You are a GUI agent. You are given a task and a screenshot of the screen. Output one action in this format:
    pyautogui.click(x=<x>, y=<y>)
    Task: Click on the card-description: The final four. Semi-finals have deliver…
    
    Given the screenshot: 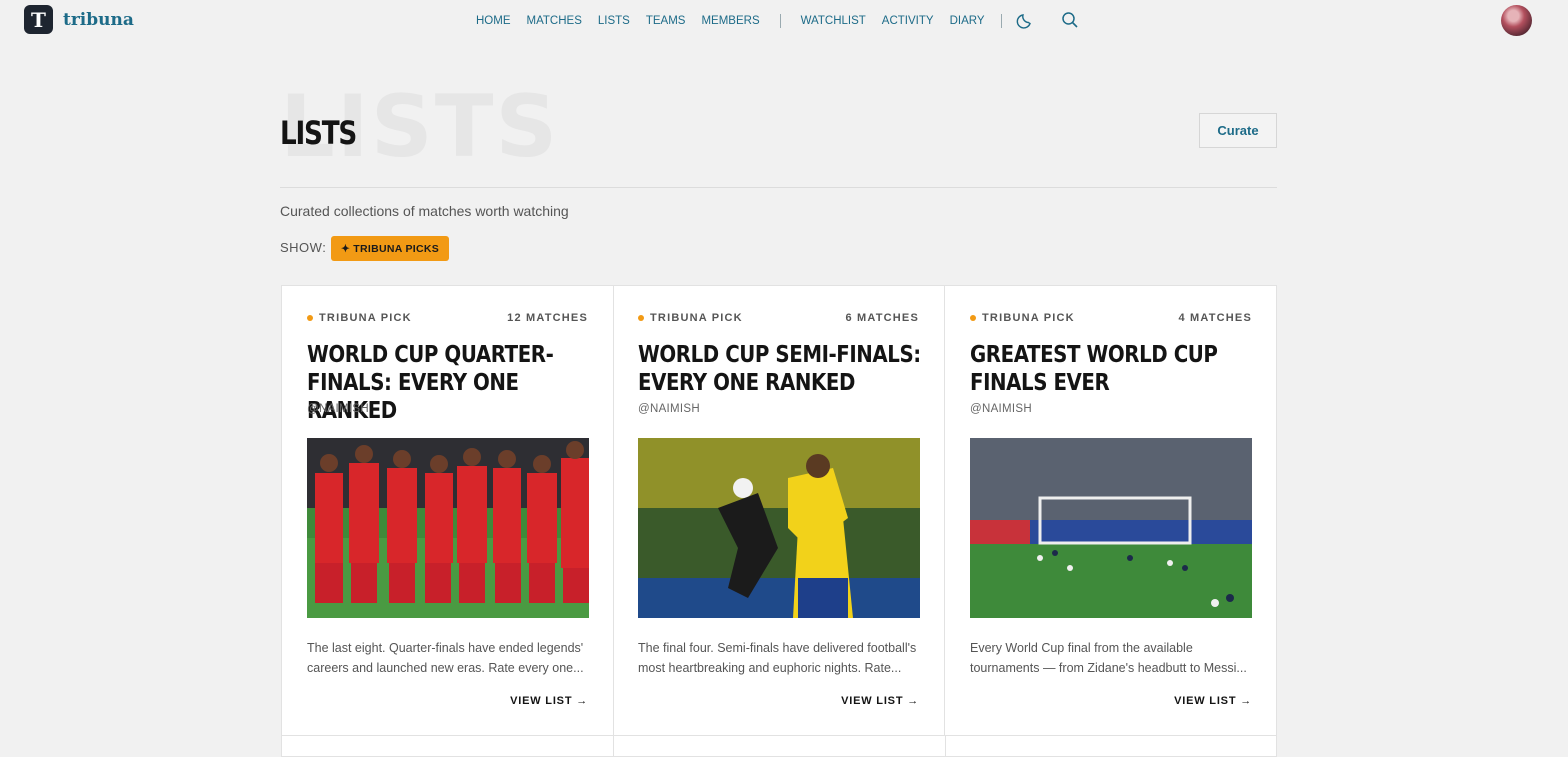 What is the action you would take?
    pyautogui.click(x=777, y=658)
    